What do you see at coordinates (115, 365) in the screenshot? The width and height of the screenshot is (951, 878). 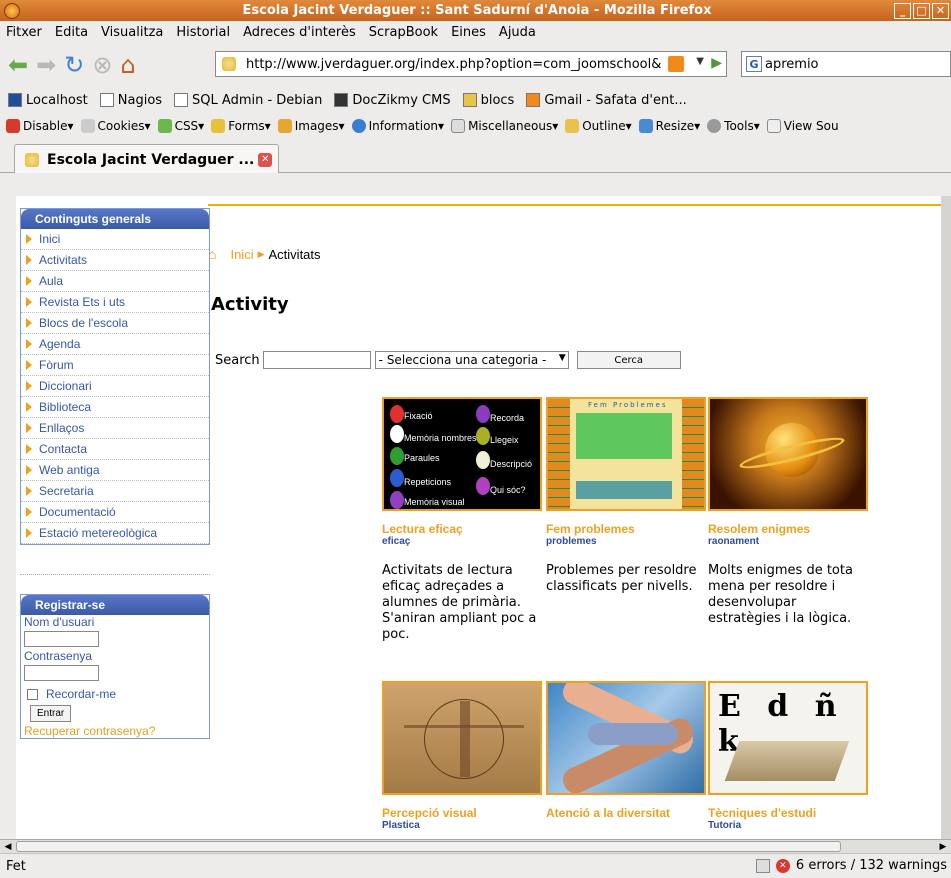 I see `sidebar-item: Fòrum` at bounding box center [115, 365].